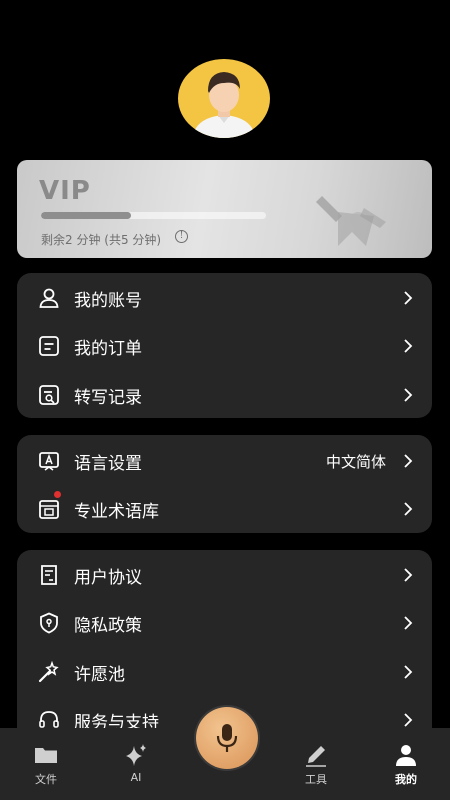  What do you see at coordinates (101, 240) in the screenshot?
I see `vip-remaining-text: 剩余2 分钟 (共5 分钟)` at bounding box center [101, 240].